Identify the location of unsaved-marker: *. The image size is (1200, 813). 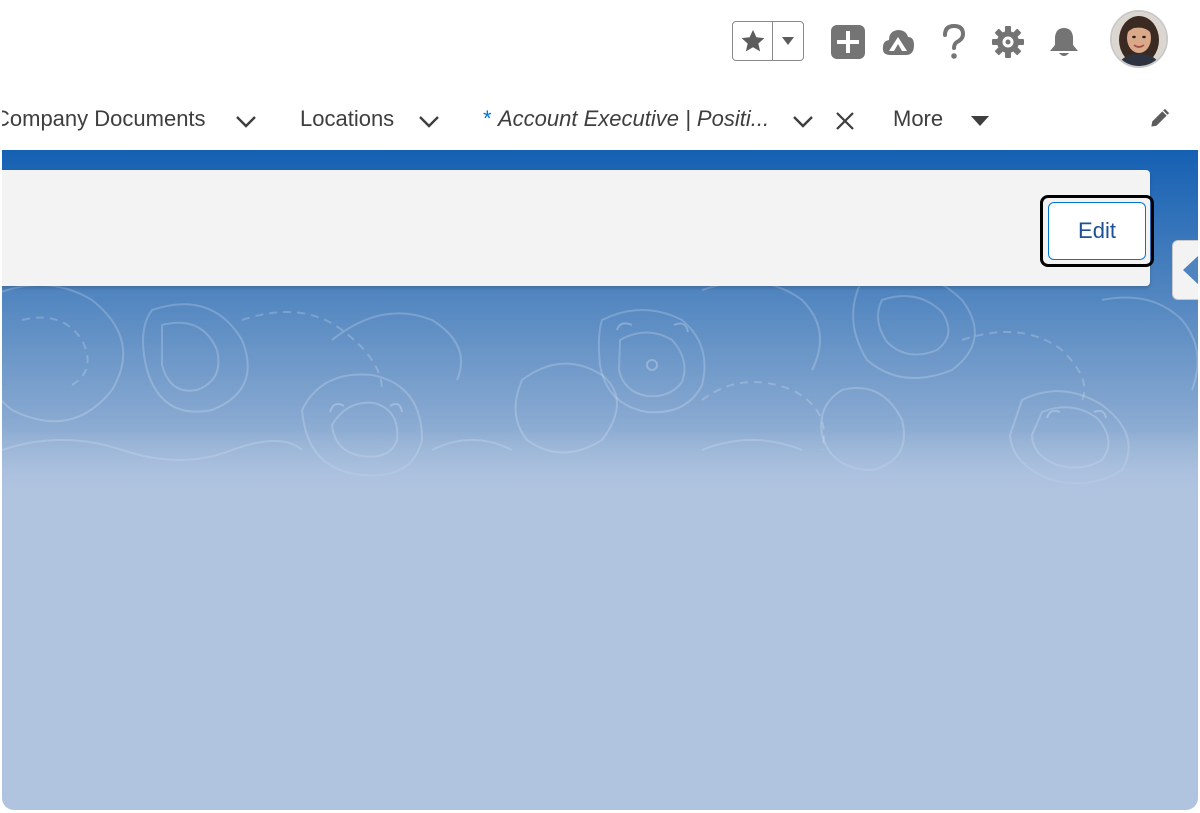
(487, 118).